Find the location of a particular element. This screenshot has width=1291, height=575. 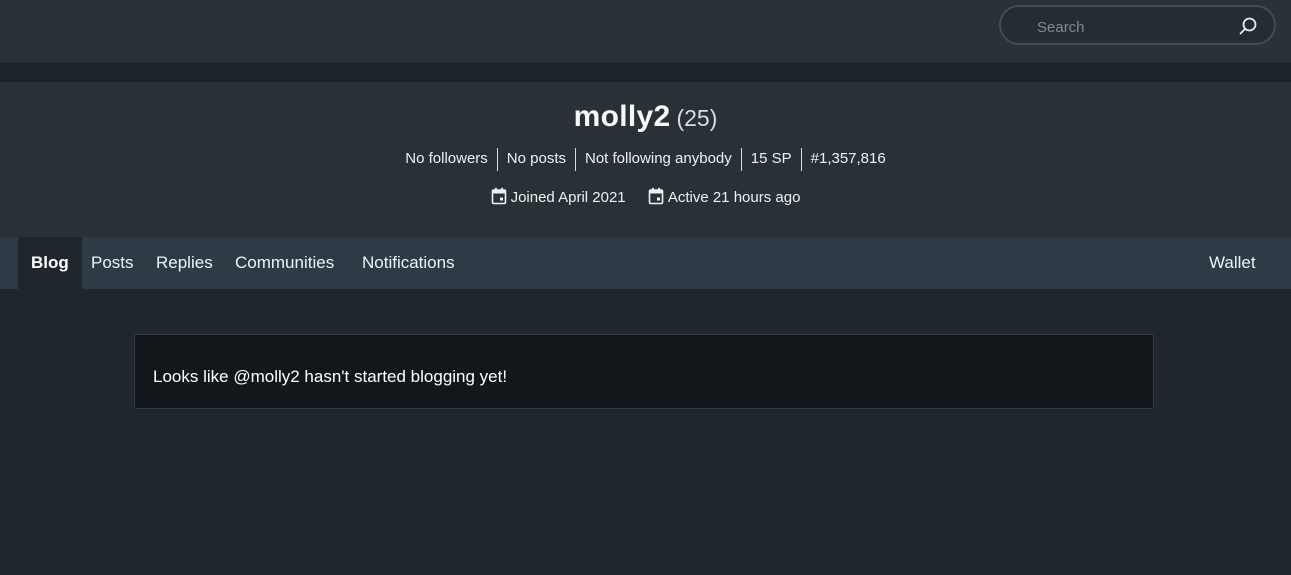

joined-date: Joined April 2021 is located at coordinates (558, 196).